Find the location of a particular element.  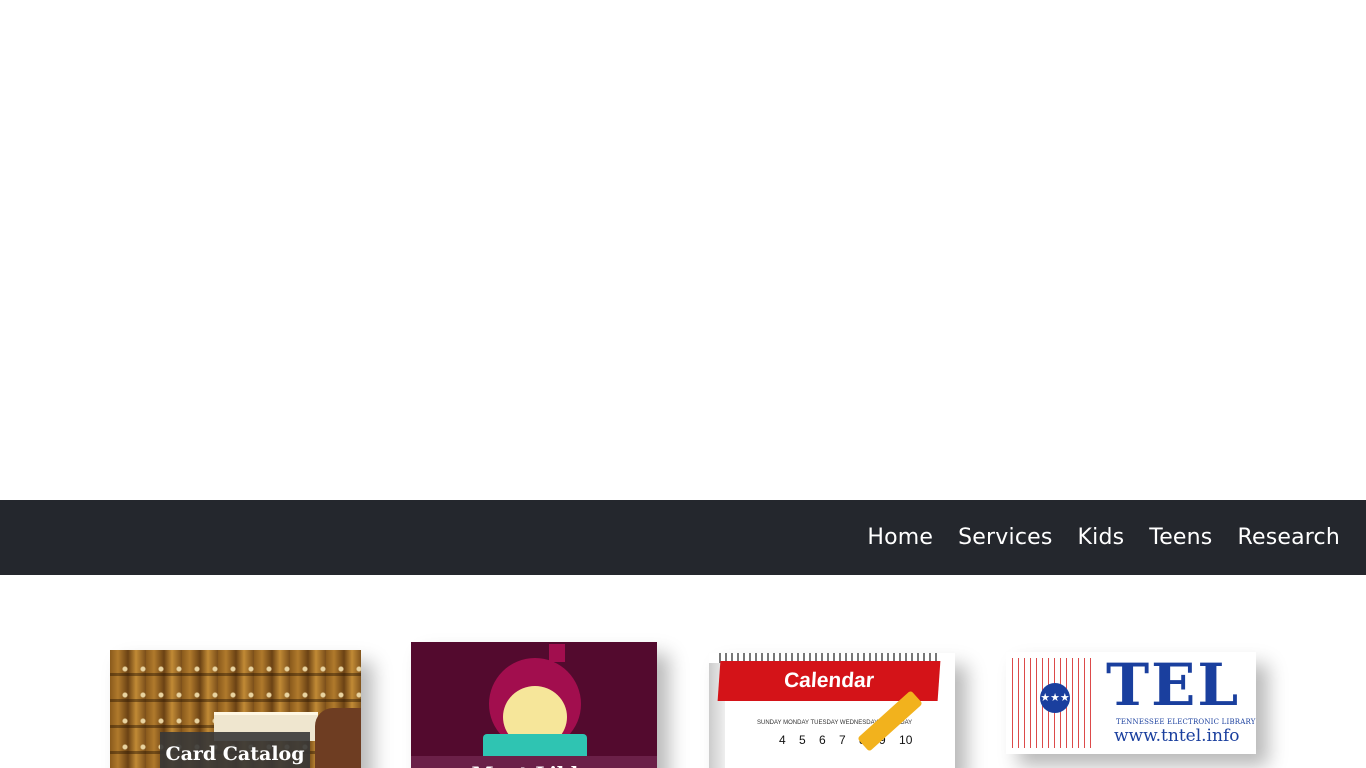

libby-label: Meet Libby is located at coordinates (534, 762).